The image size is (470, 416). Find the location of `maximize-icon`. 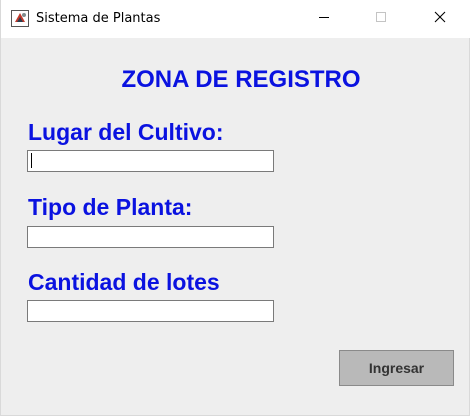

maximize-icon is located at coordinates (381, 19).